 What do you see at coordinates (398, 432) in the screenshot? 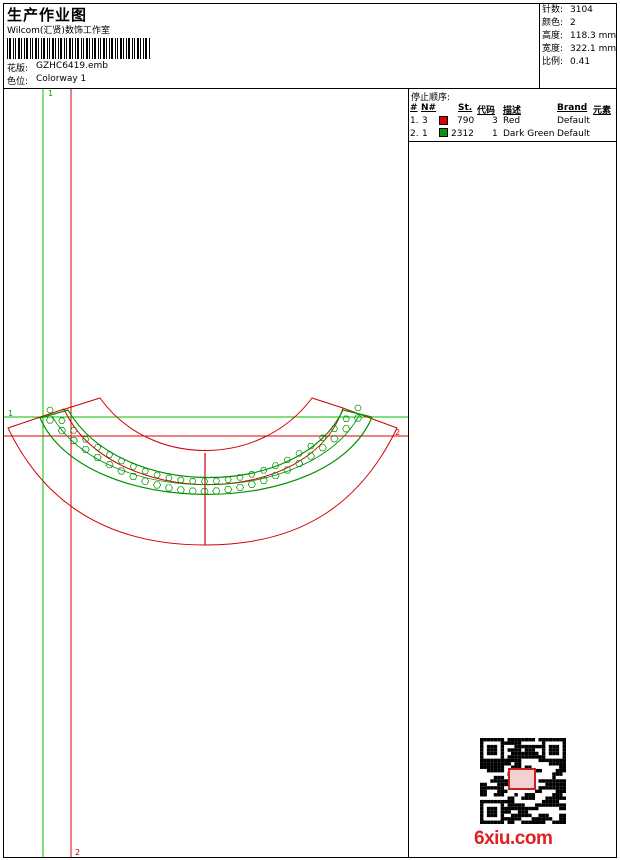
I see `guide-label-h2: 2` at bounding box center [398, 432].